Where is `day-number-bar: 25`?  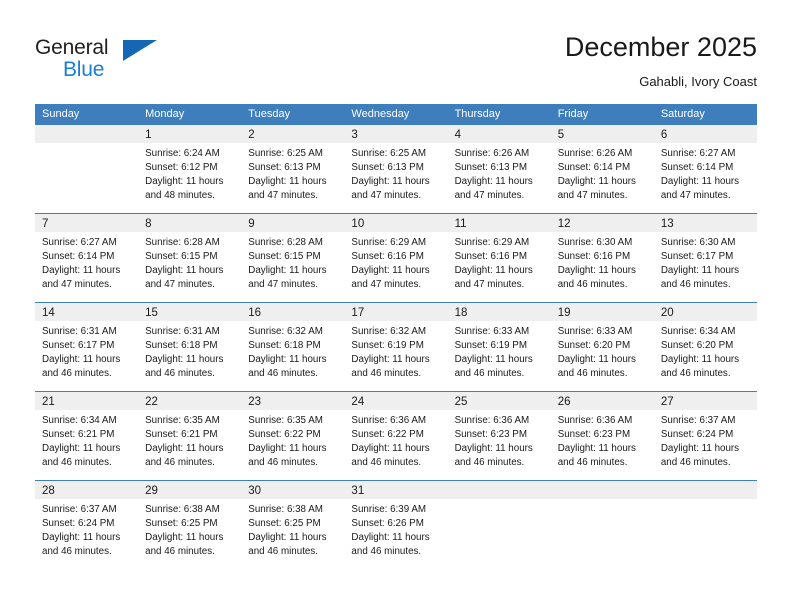 day-number-bar: 25 is located at coordinates (499, 401).